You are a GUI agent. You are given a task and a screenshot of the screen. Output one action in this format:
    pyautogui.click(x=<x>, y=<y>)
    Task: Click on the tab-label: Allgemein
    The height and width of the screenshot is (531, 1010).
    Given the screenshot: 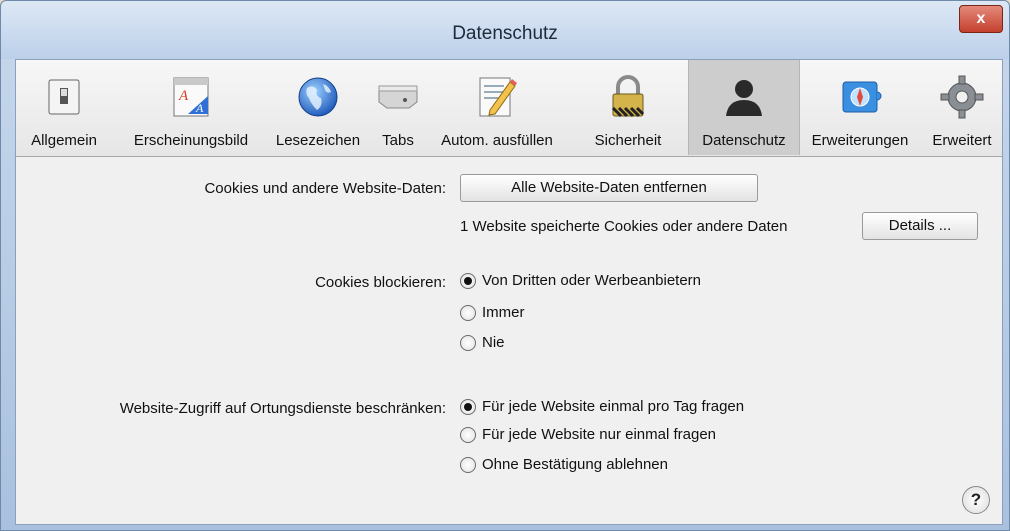 What is the action you would take?
    pyautogui.click(x=64, y=140)
    